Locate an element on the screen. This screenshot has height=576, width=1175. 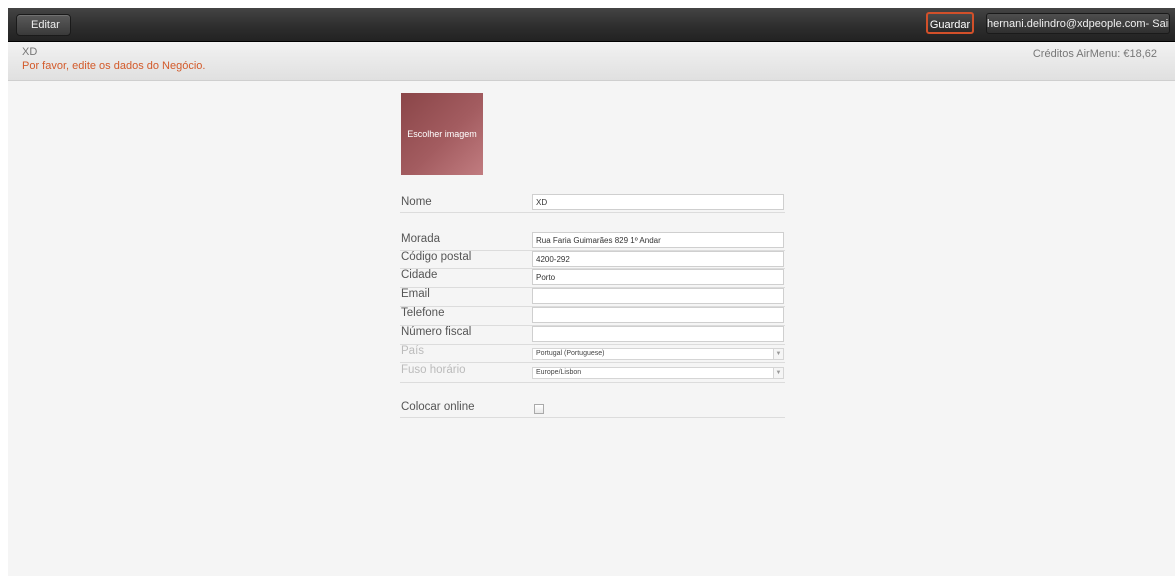
tax-number-label: Número fiscal is located at coordinates (436, 332).